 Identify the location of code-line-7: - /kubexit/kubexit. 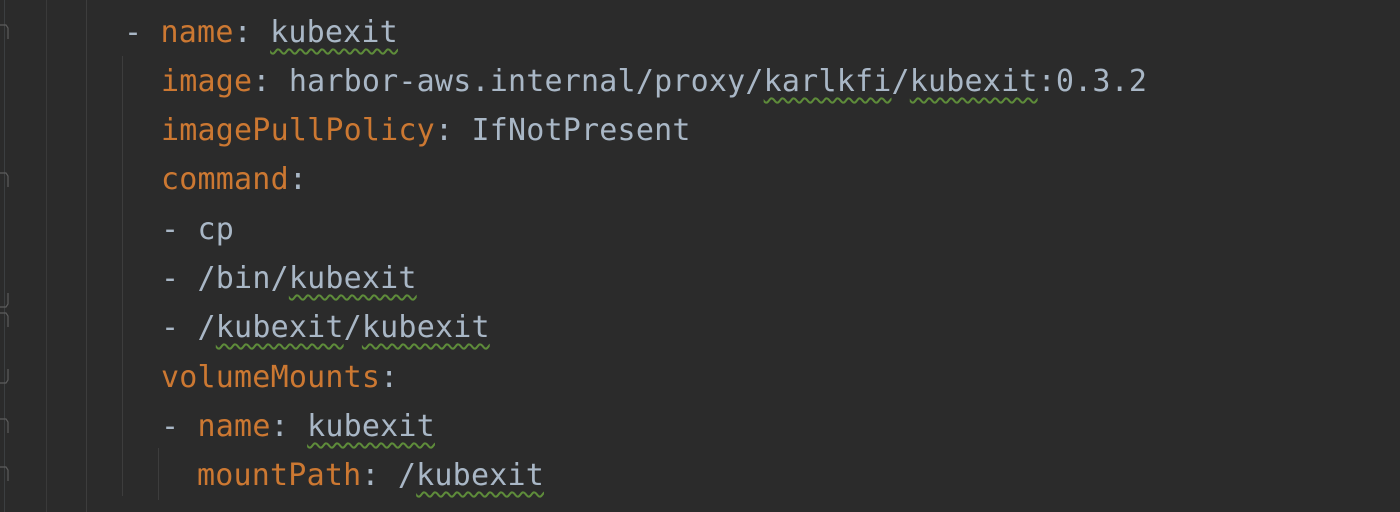
(325, 327).